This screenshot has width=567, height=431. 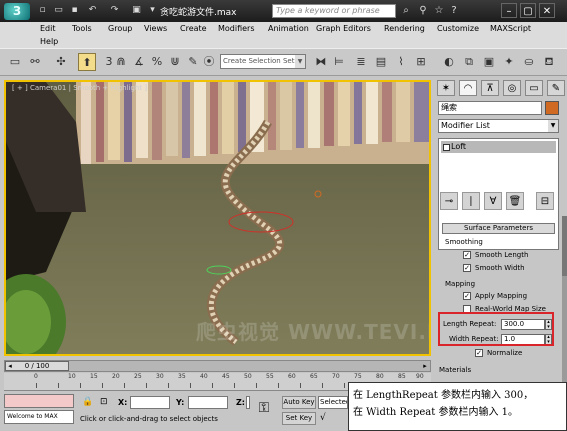 What do you see at coordinates (490, 108) in the screenshot?
I see `object-name-field: 绳索` at bounding box center [490, 108].